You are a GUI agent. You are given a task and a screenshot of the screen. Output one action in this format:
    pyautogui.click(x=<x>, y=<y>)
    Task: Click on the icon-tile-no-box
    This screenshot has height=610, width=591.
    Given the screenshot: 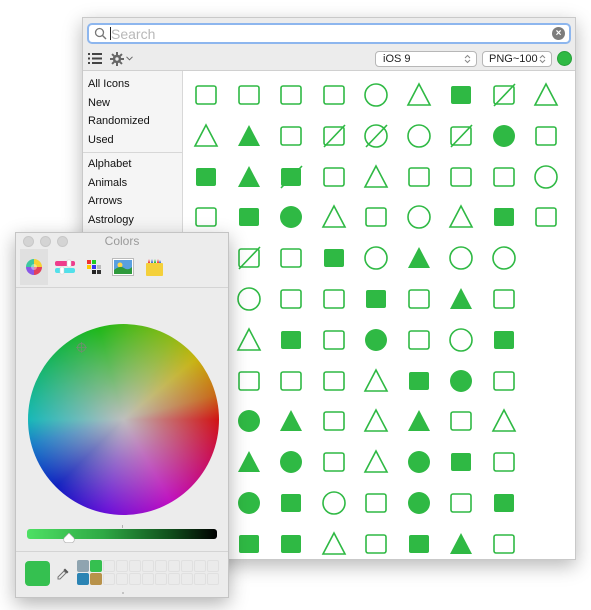 What is the action you would take?
    pyautogui.click(x=504, y=95)
    